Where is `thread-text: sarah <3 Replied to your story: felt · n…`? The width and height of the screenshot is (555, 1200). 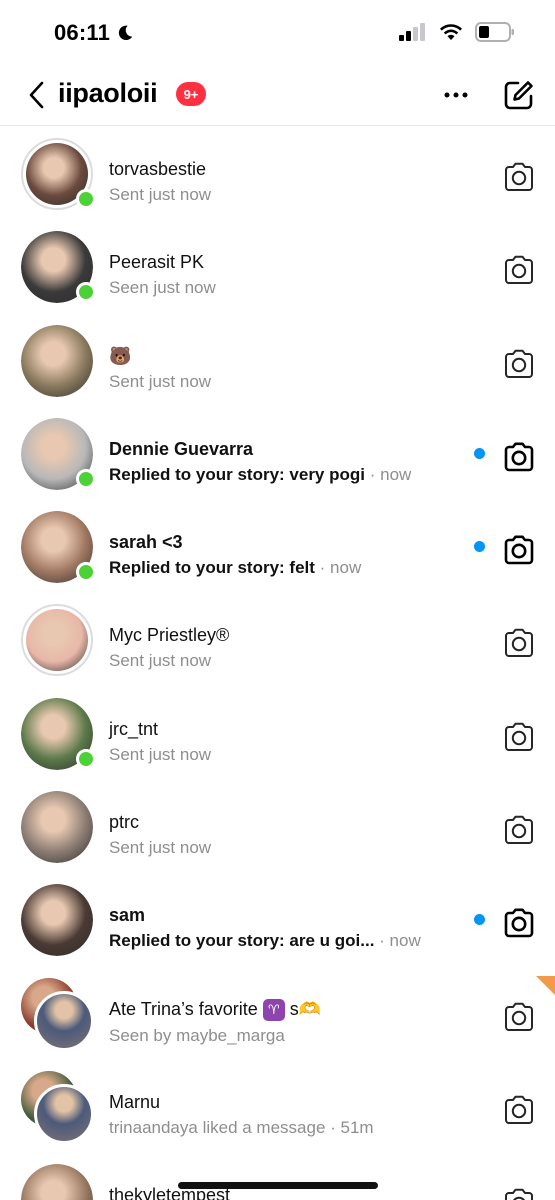
thread-text: sarah <3 Replied to your story: felt · n… is located at coordinates (289, 555).